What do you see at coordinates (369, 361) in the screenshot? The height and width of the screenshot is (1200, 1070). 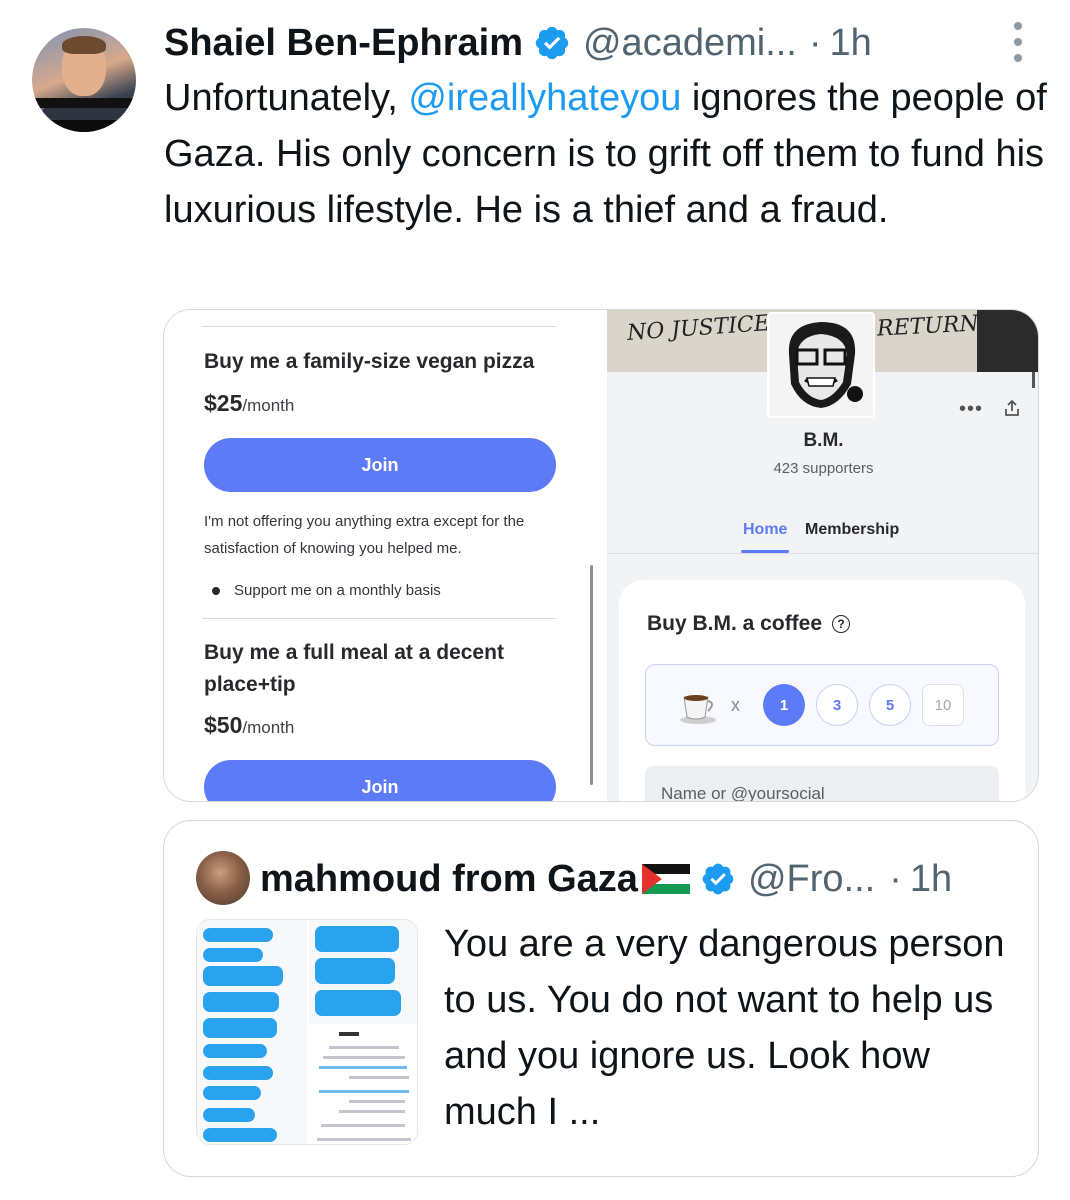 I see `tier-title: Buy me a family-size vegan pizza` at bounding box center [369, 361].